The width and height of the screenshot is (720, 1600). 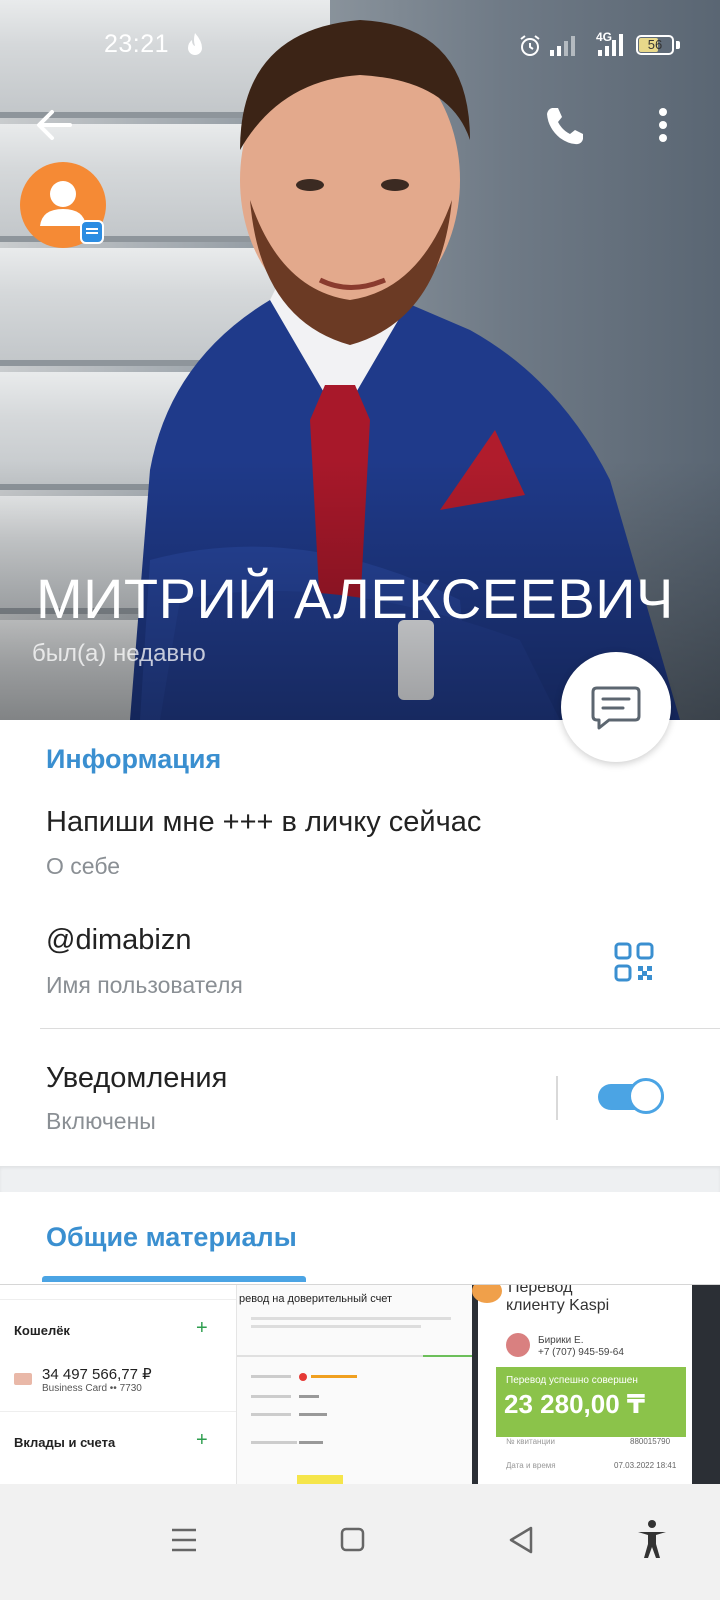 What do you see at coordinates (137, 1078) in the screenshot?
I see `notifications-label: Уведомления` at bounding box center [137, 1078].